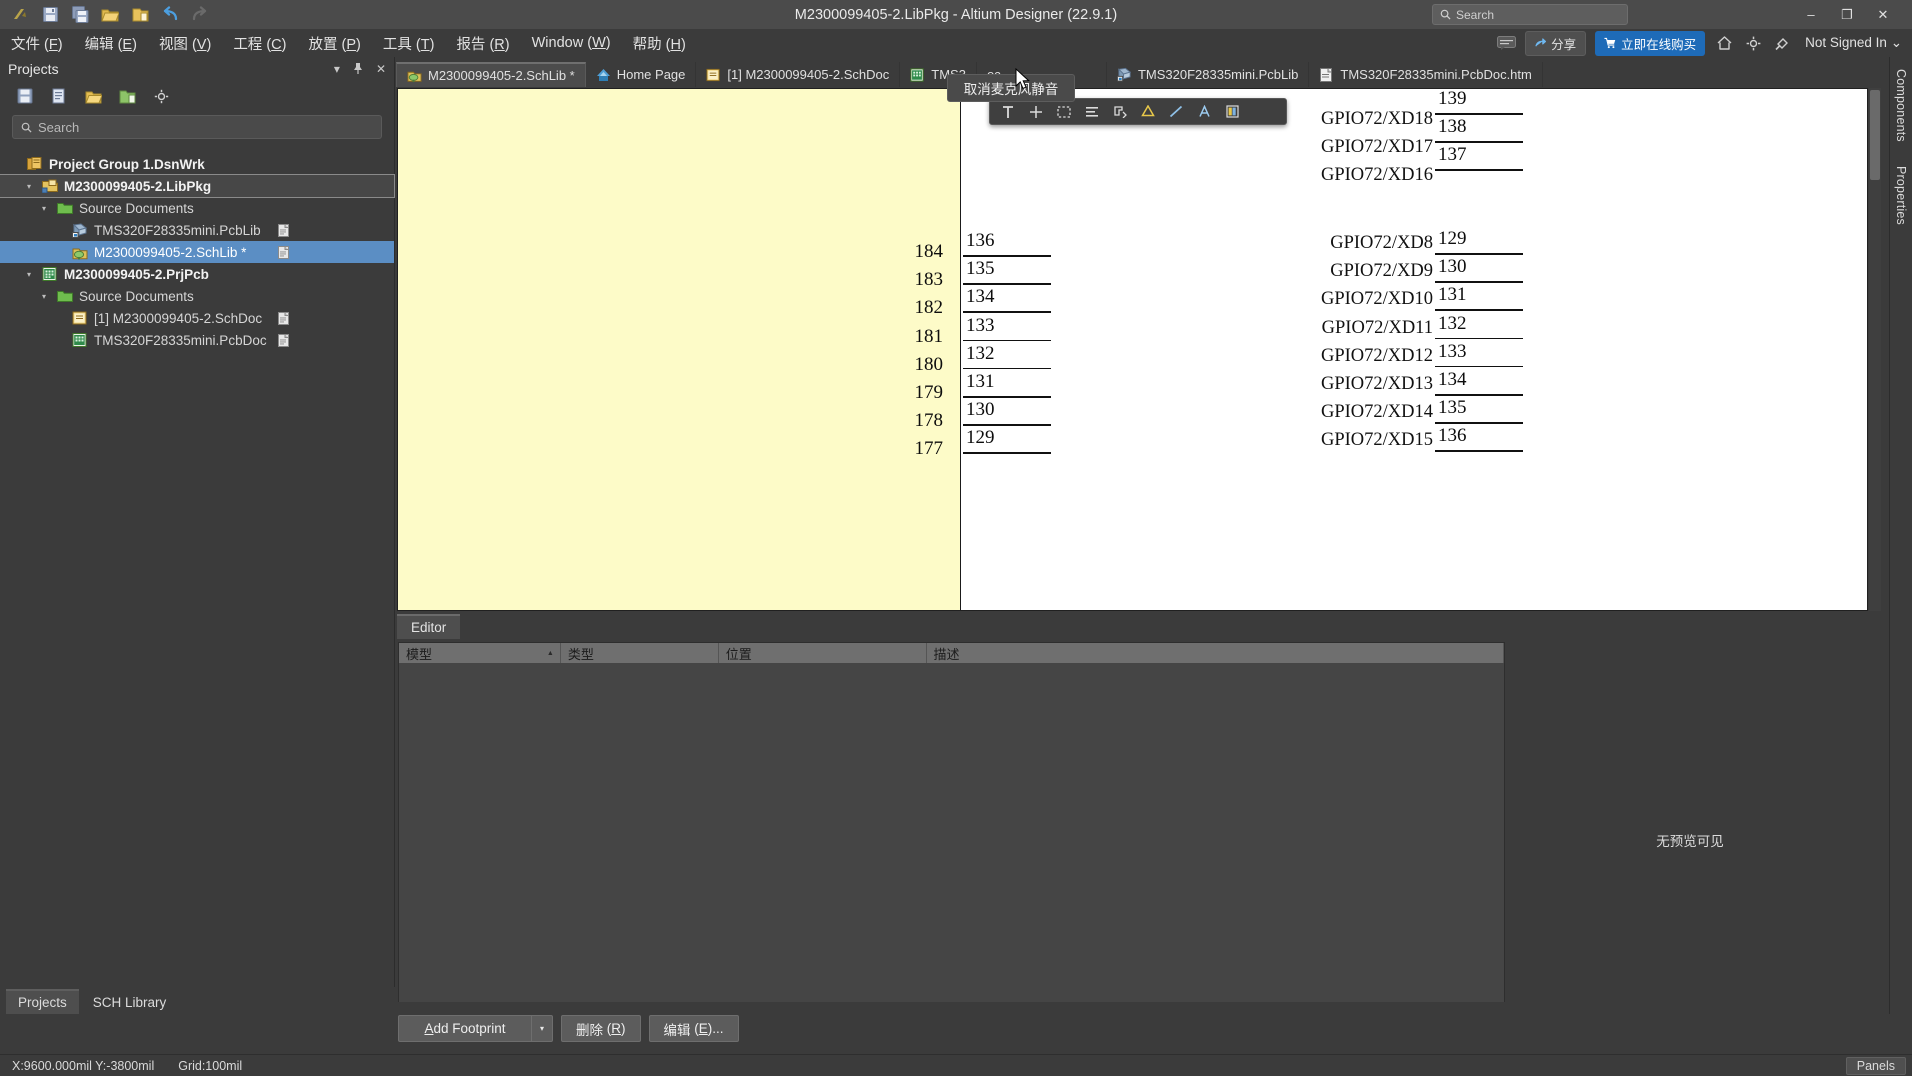 This screenshot has height=1076, width=1912. I want to click on tree-item: ▾ M2300099405-2.PrjPcb, so click(197, 274).